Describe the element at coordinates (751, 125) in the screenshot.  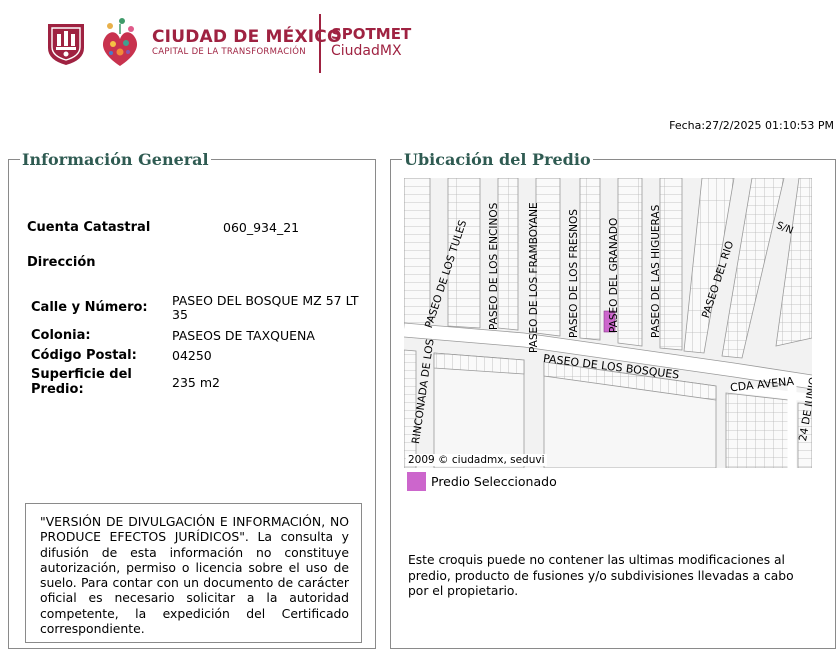
I see `fecha-timestamp: Fecha:27/2/2025 01:10:53 PM` at that location.